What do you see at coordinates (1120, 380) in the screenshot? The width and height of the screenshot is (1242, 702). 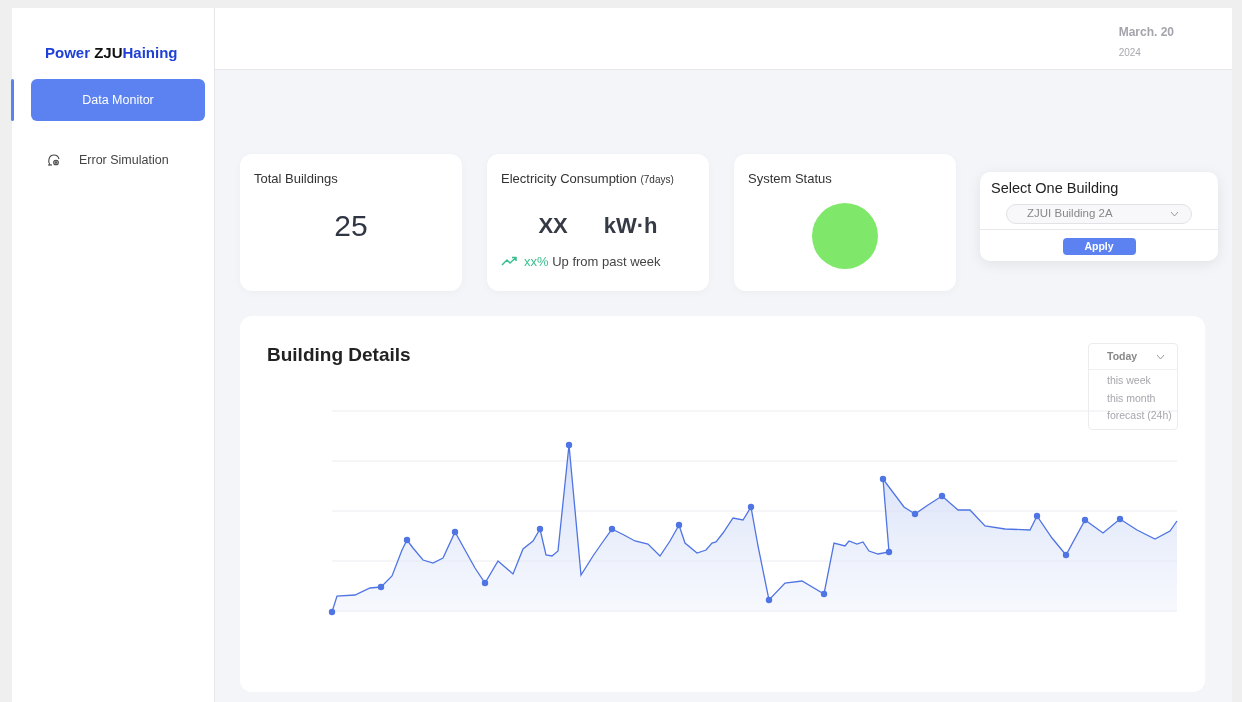 I see `range-option: this week` at bounding box center [1120, 380].